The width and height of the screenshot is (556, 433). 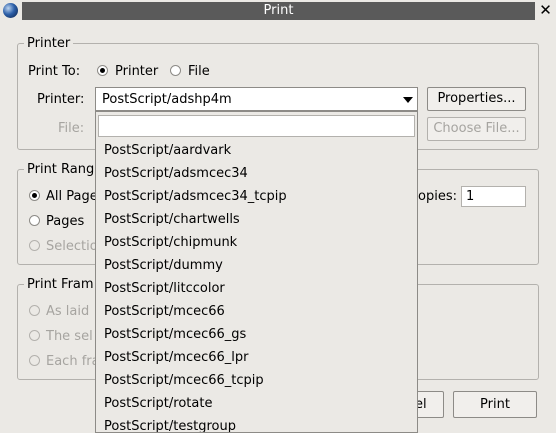 What do you see at coordinates (10, 10) in the screenshot?
I see `app-globe-icon` at bounding box center [10, 10].